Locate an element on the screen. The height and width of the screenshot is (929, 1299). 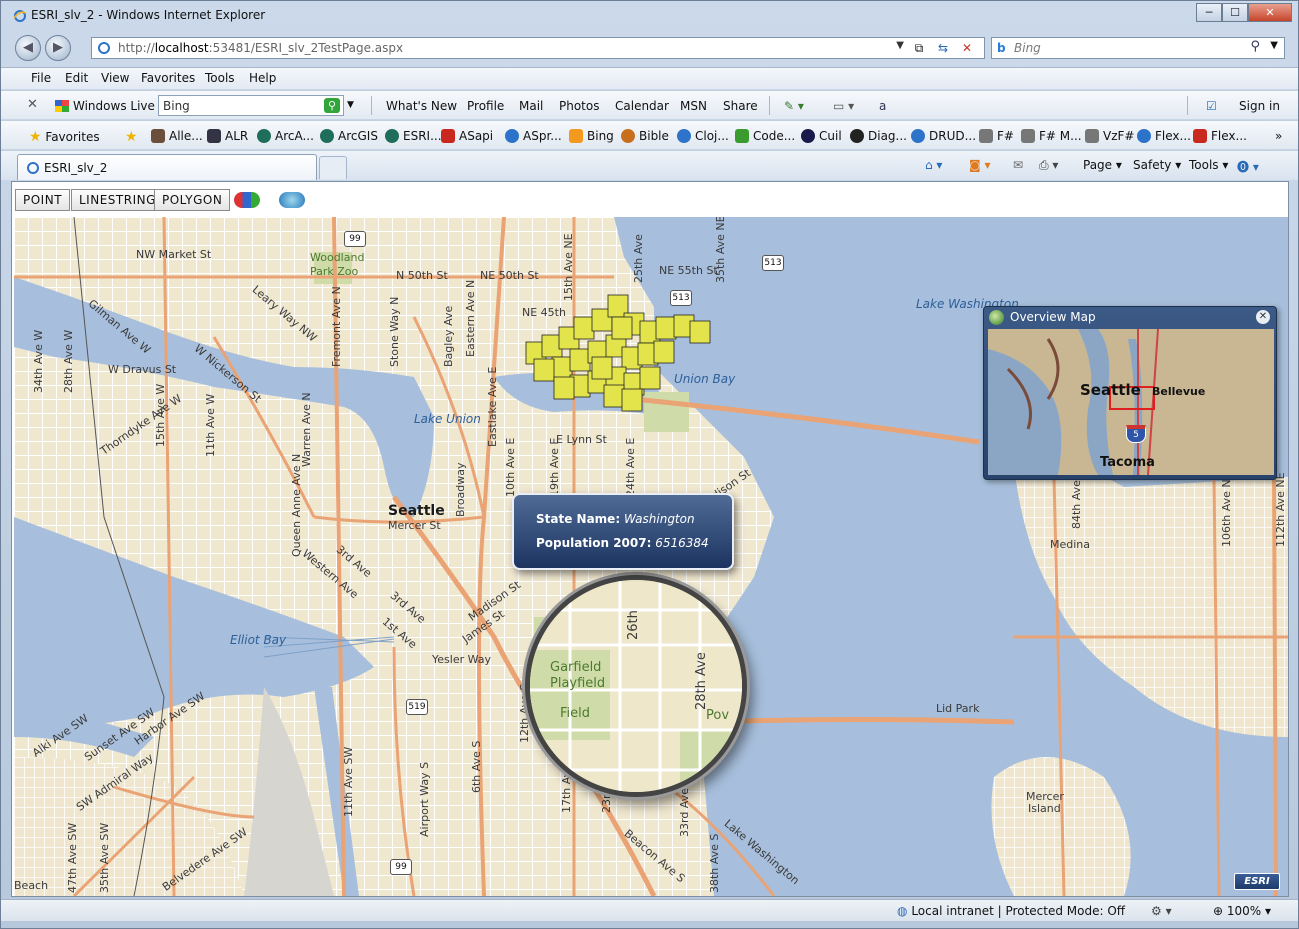
close-toolbar-icon: ✕ is located at coordinates (32, 104).